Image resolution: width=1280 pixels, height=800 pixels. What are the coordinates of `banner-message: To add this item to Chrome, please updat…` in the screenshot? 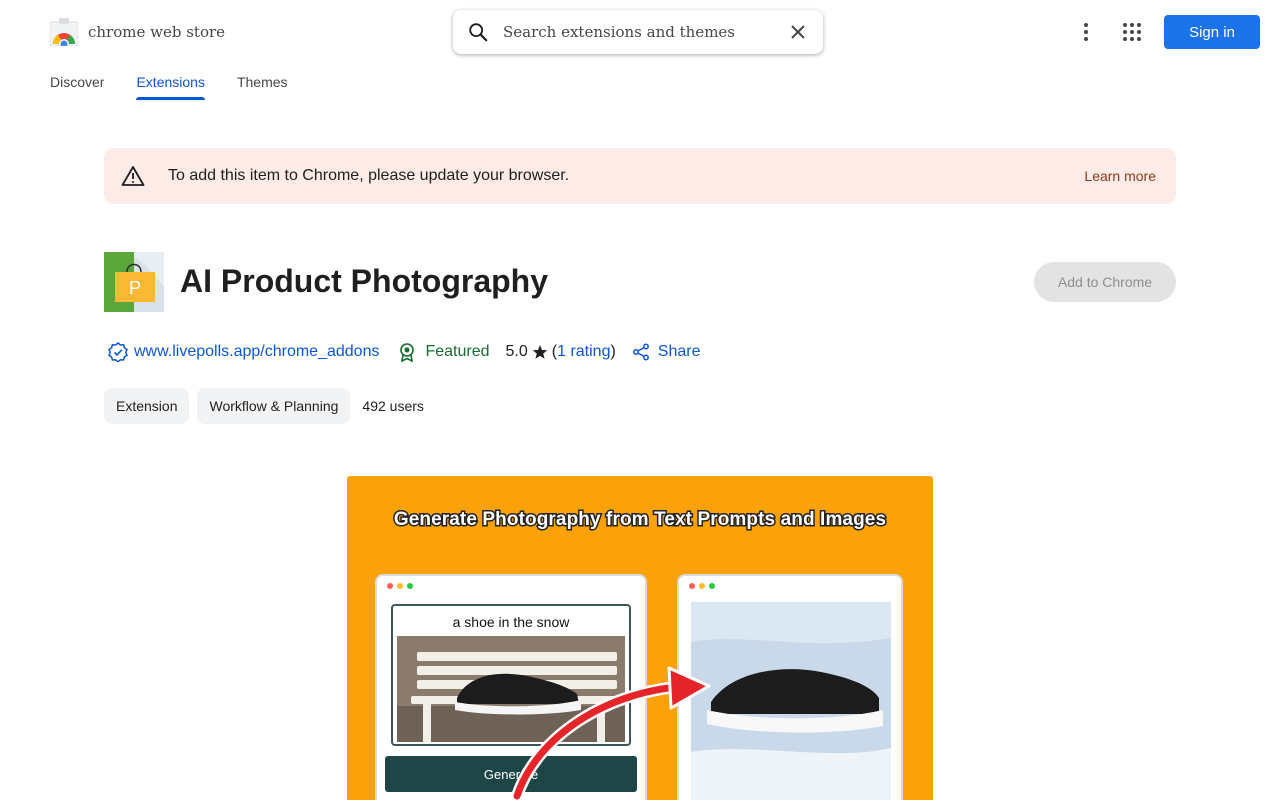 It's located at (369, 175).